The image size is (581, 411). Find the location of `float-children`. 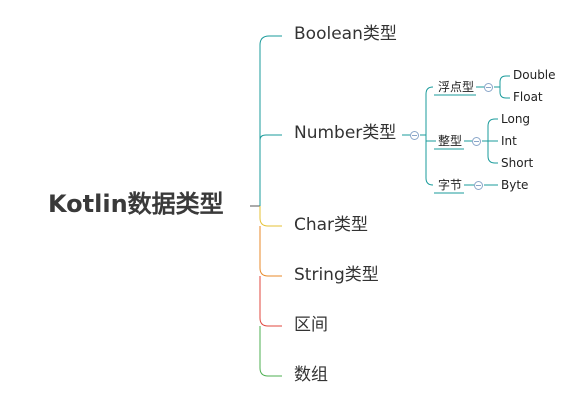

float-children is located at coordinates (502, 87).